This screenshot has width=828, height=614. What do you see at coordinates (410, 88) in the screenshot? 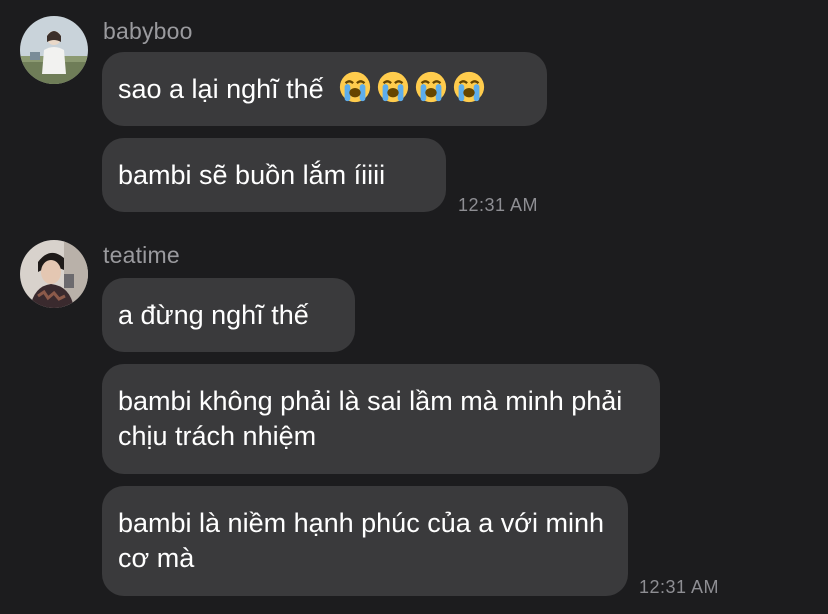
I see `emoji-group` at bounding box center [410, 88].